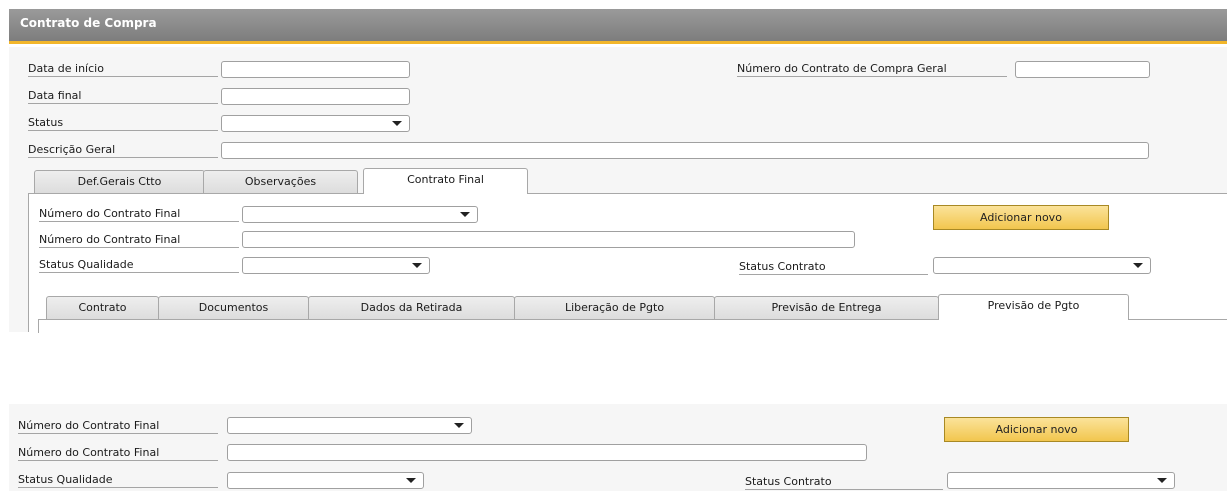 The width and height of the screenshot is (1227, 491). What do you see at coordinates (123, 96) in the screenshot?
I see `end-date-label: Data final` at bounding box center [123, 96].